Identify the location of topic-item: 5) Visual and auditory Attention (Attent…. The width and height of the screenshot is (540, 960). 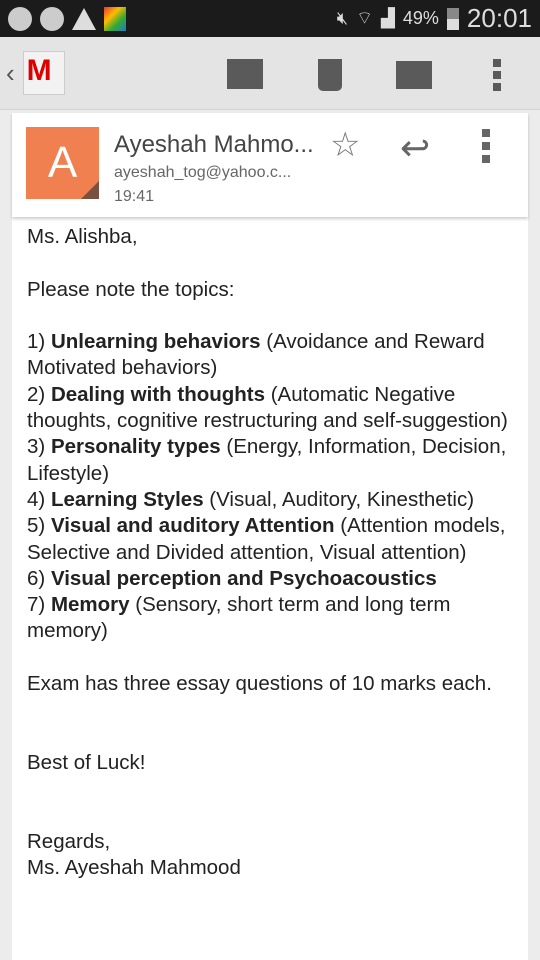
(273, 539).